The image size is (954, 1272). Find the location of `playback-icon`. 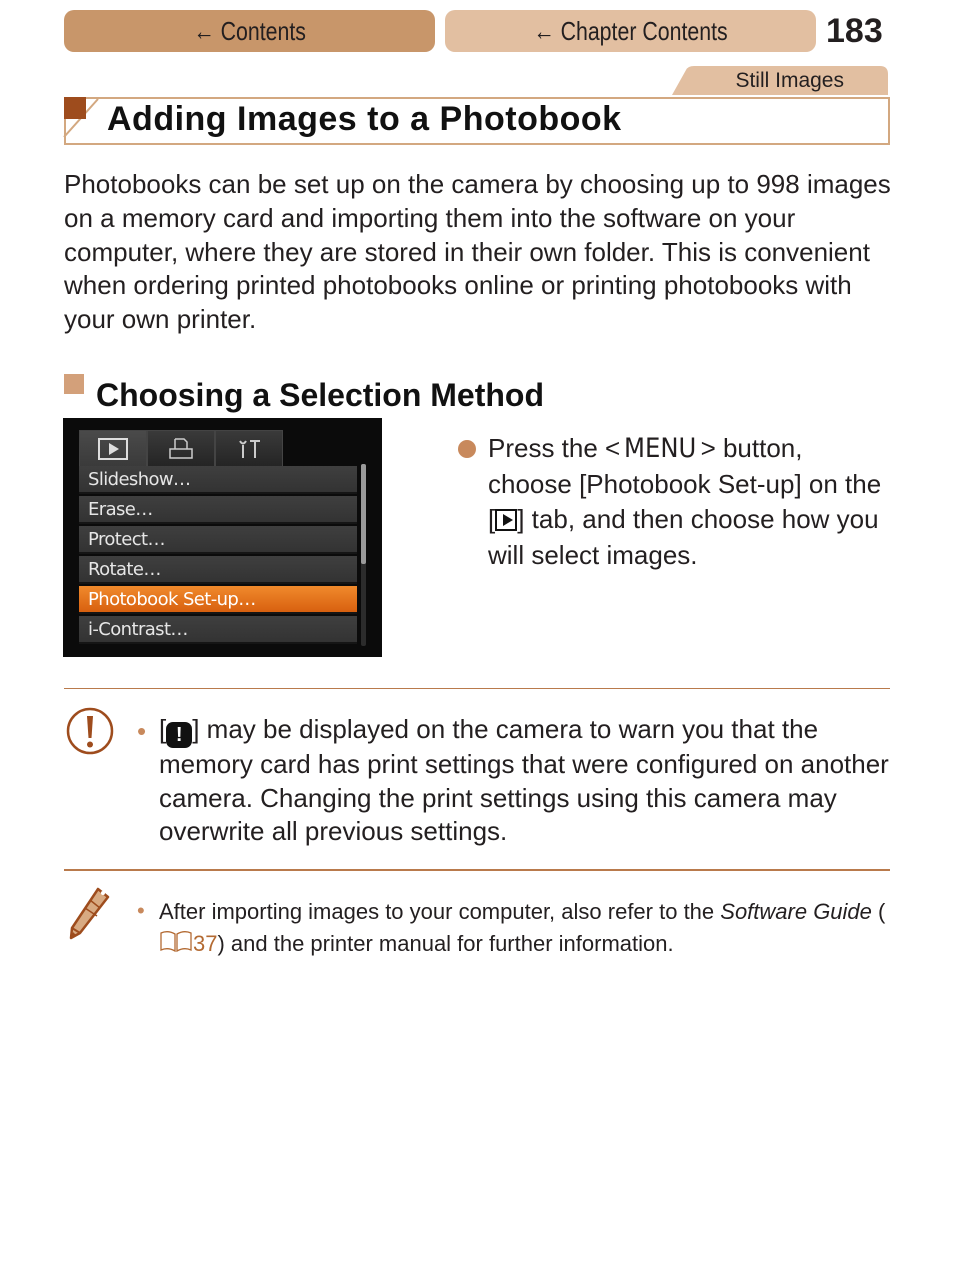

playback-icon is located at coordinates (113, 449).